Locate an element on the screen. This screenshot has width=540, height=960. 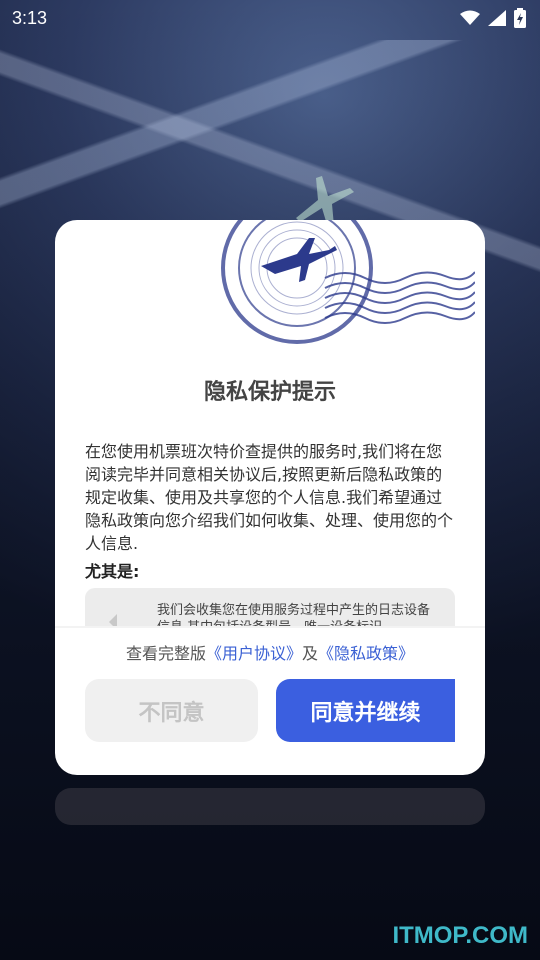
status-time: 3:13 is located at coordinates (30, 17).